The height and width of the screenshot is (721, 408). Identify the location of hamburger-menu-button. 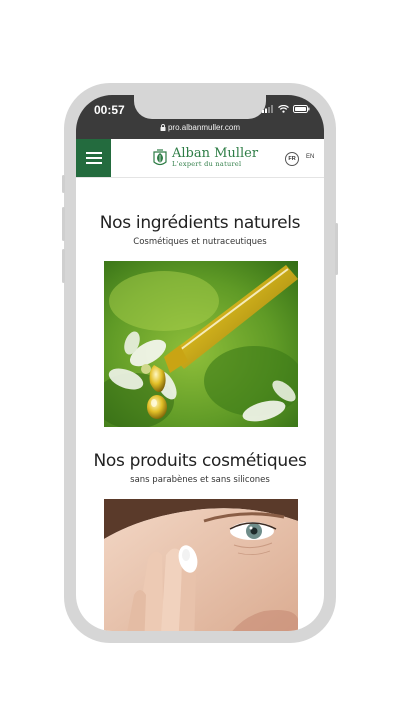
(93, 158).